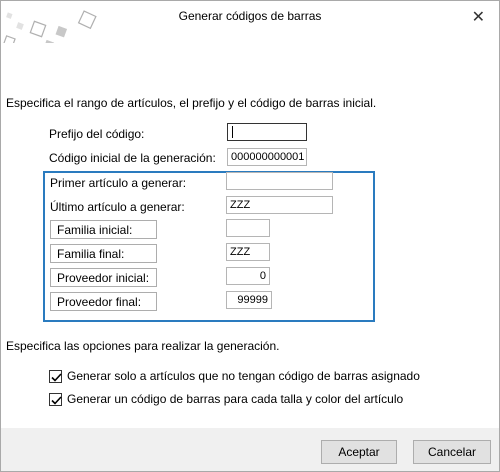  I want to click on initial-supplier-button: Proveedor inicial:, so click(103, 277).